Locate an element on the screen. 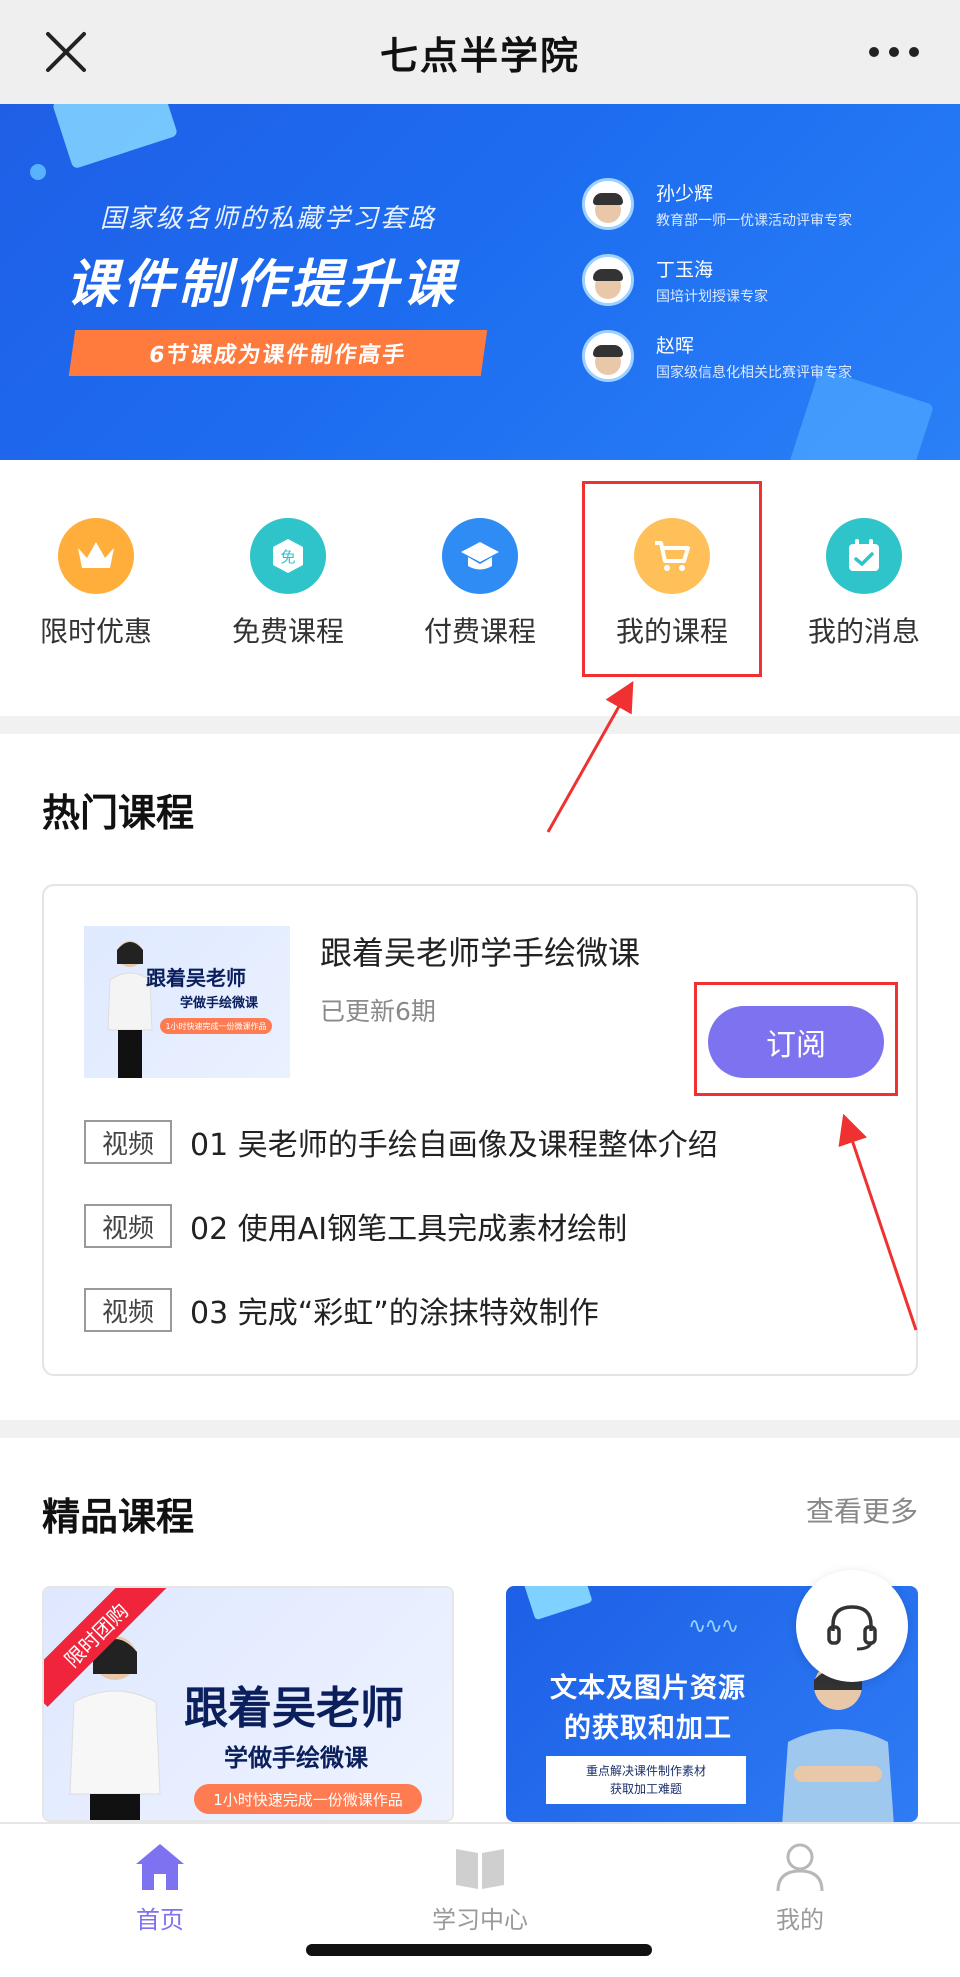 The height and width of the screenshot is (1977, 960). banner-title: 课件制作提升课 is located at coordinates (262, 285).